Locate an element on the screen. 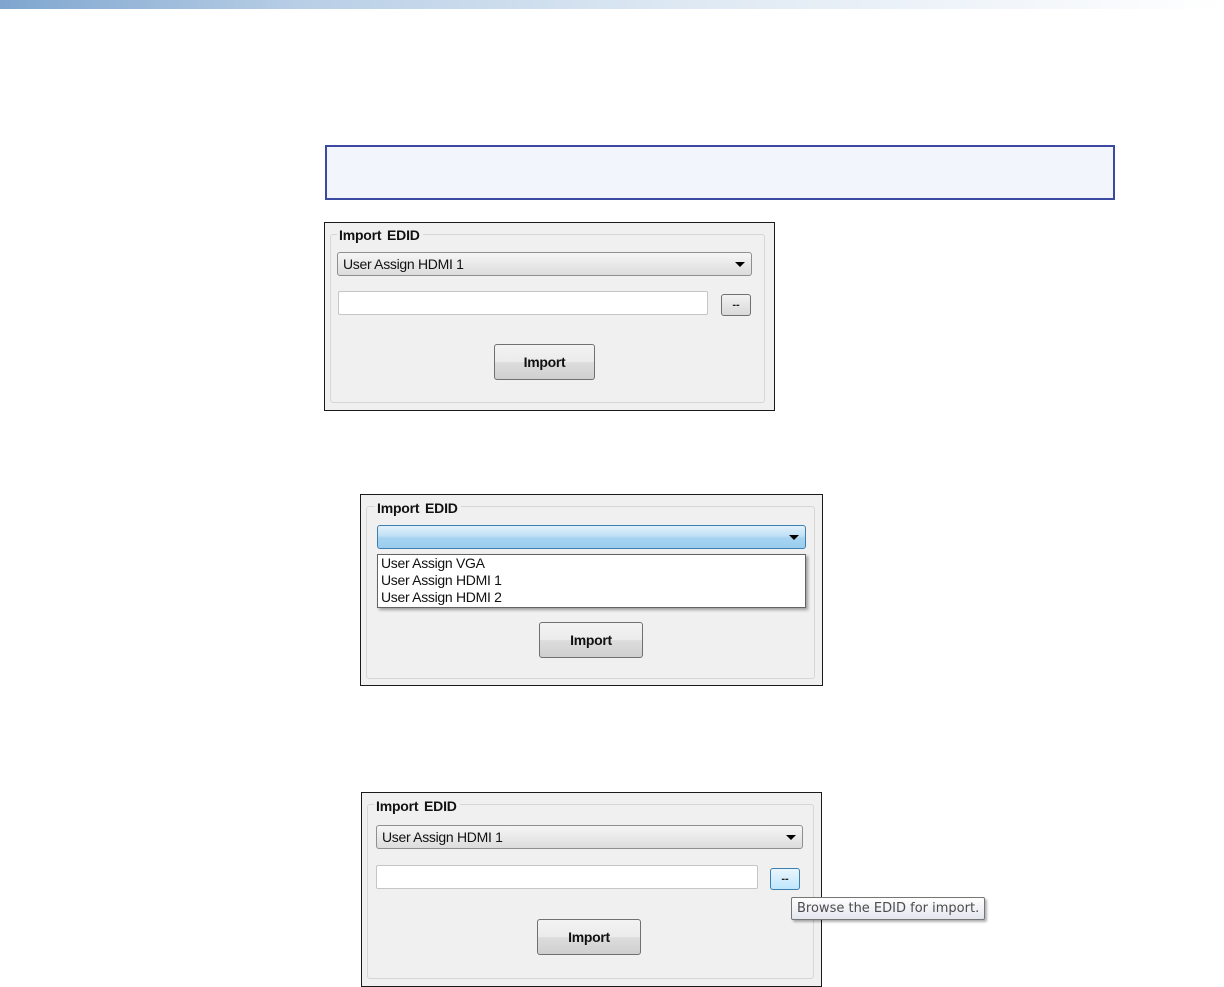 The height and width of the screenshot is (987, 1224). dropdown-option-vga: User Assign VGA is located at coordinates (591, 563).